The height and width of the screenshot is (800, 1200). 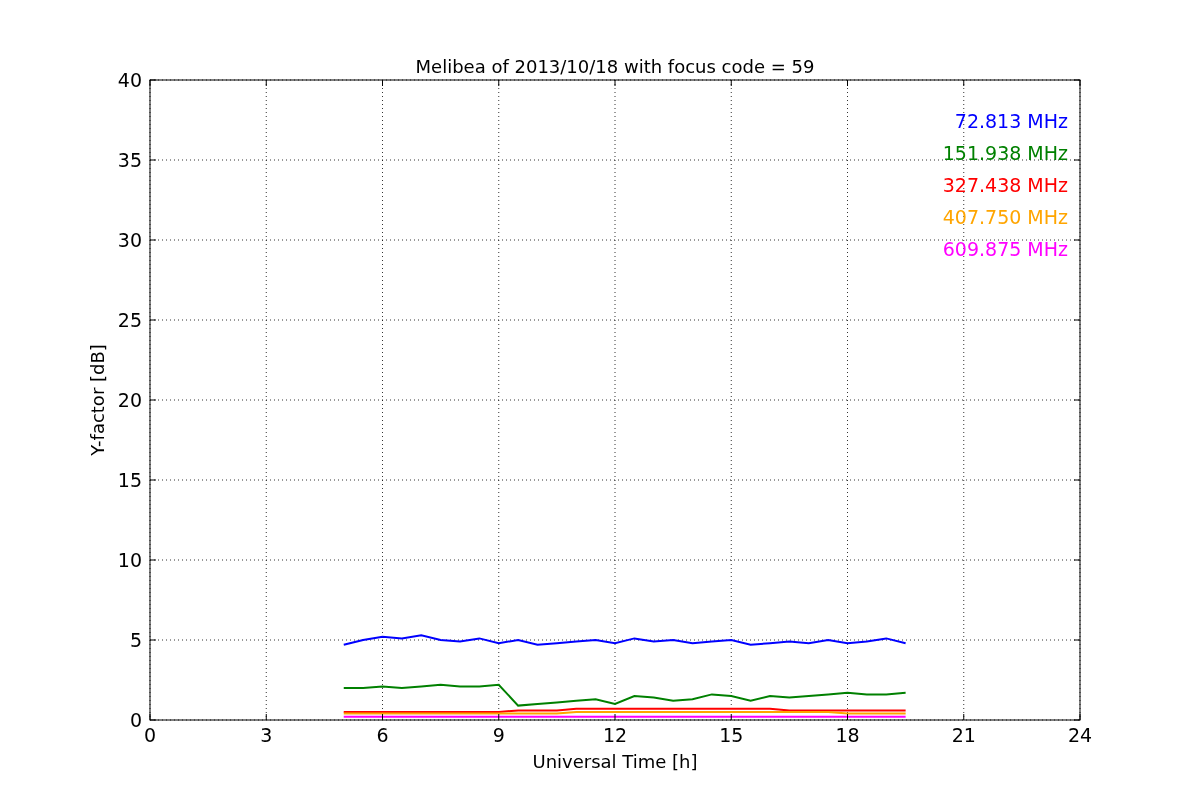 What do you see at coordinates (129, 160) in the screenshot?
I see `y-tick-label: 35` at bounding box center [129, 160].